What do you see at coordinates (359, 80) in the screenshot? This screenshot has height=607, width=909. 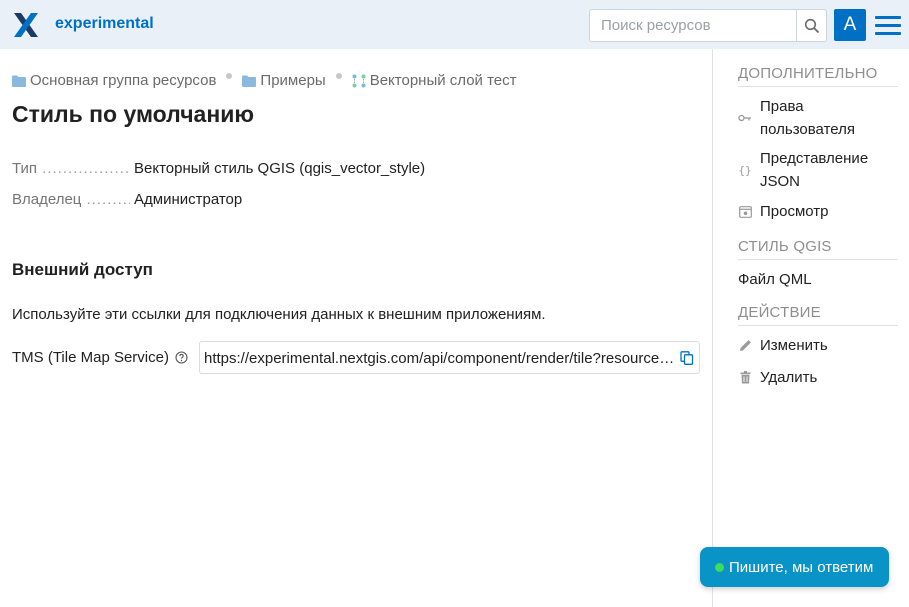 I see `vector-layer-icon` at bounding box center [359, 80].